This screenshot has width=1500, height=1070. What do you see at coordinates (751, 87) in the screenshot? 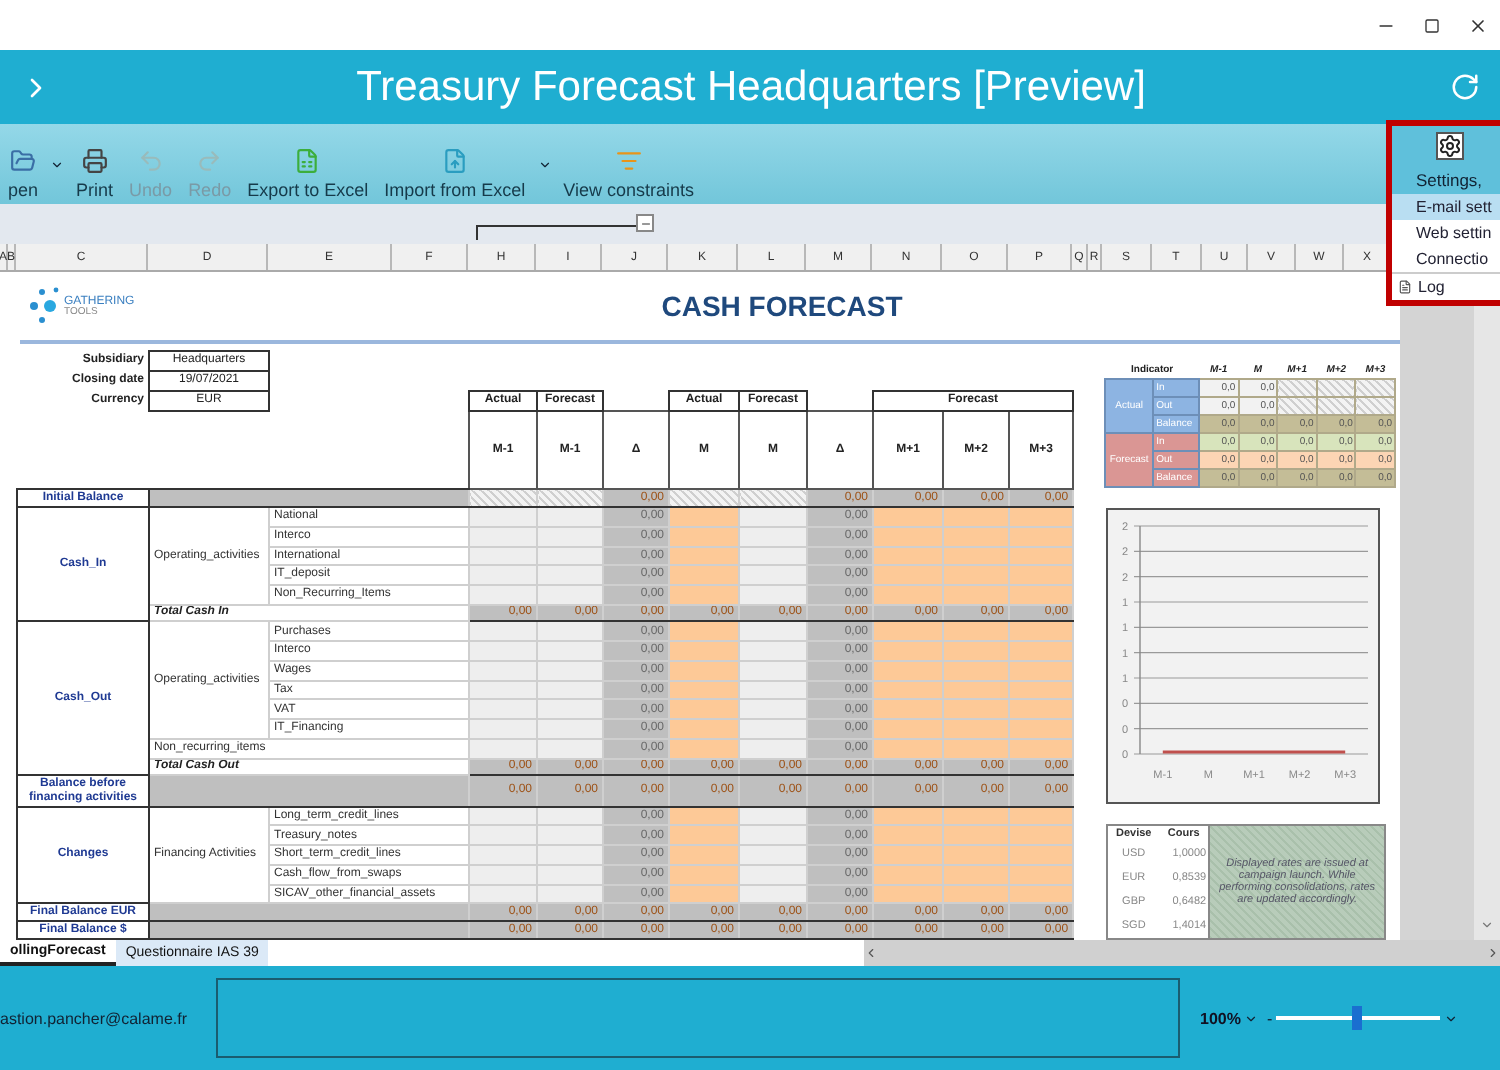
I see `window-title: Treasury Forecast Headquarters [Preview]` at bounding box center [751, 87].